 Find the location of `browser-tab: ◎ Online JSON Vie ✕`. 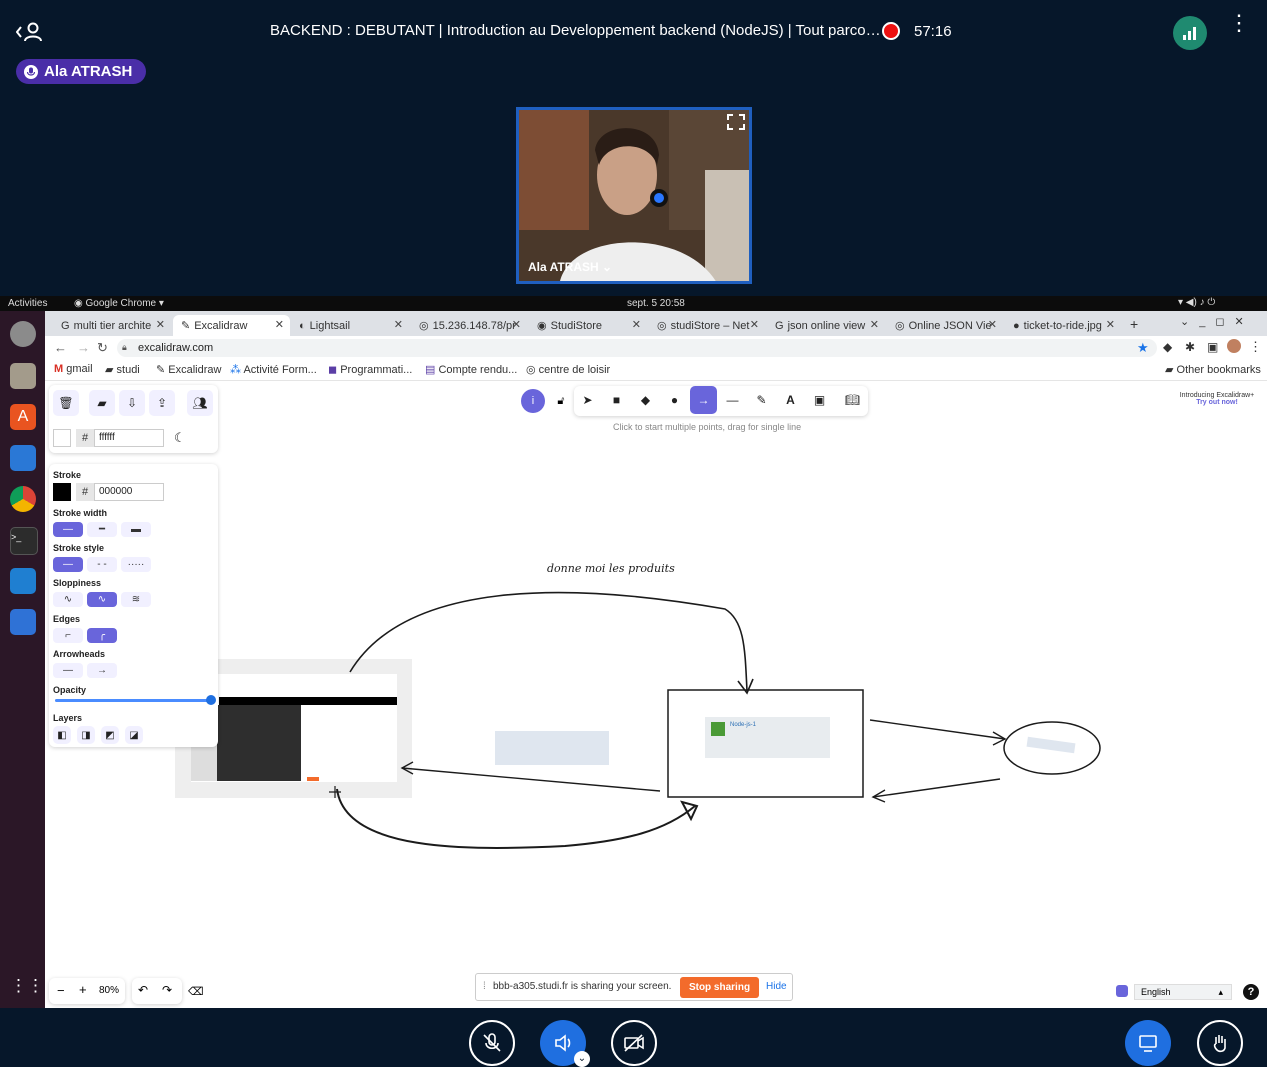

browser-tab: ◎ Online JSON Vie ✕ is located at coordinates (945, 325).